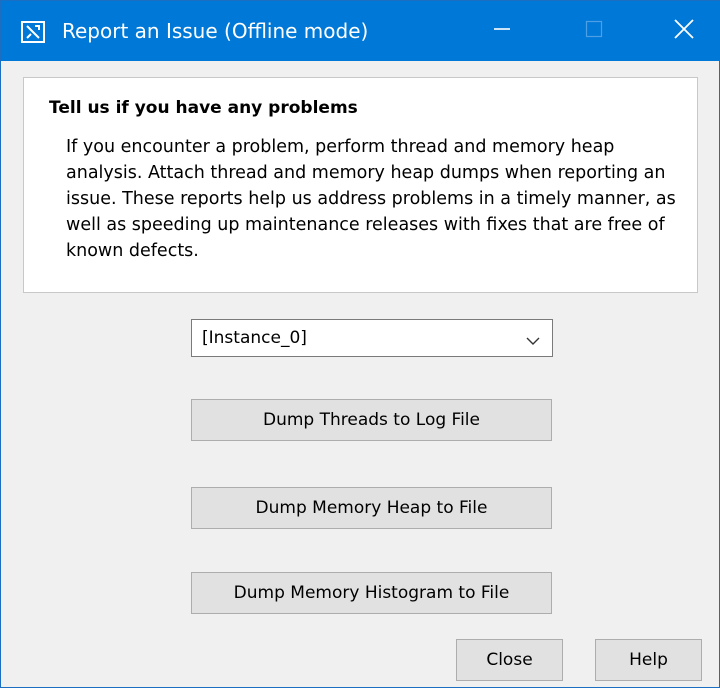 The width and height of the screenshot is (720, 688). What do you see at coordinates (533, 338) in the screenshot?
I see `chevron-down-icon` at bounding box center [533, 338].